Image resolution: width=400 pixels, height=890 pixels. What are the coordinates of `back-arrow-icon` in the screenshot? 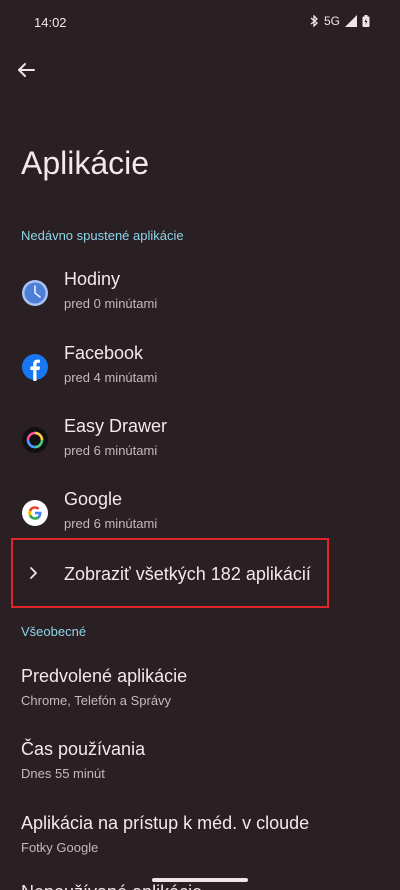 It's located at (26, 70).